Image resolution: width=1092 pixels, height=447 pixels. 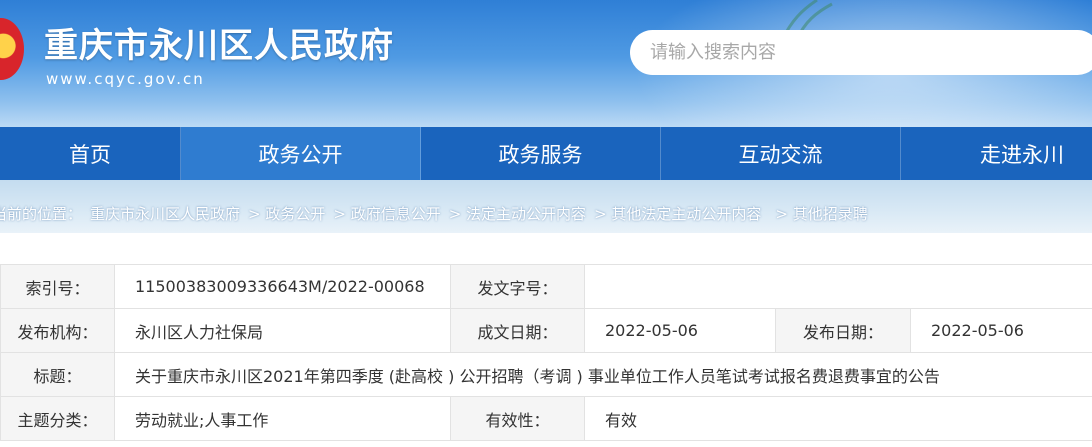 I want to click on search-input, so click(x=871, y=52).